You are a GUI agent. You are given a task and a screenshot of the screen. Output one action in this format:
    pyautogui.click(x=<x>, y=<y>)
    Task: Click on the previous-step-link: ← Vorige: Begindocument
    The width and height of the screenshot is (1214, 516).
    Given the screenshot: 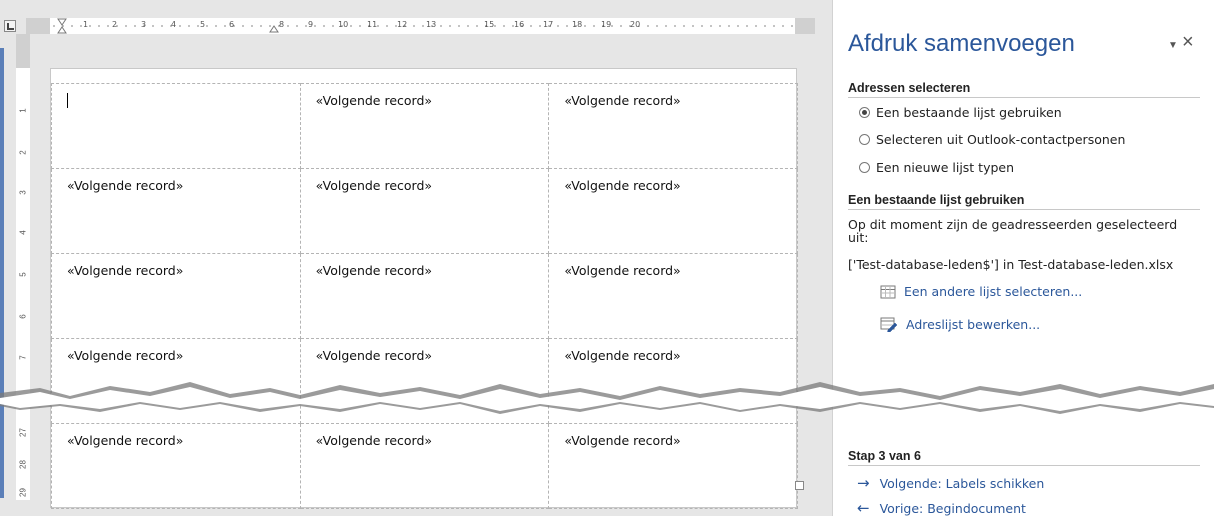 What is the action you would take?
    pyautogui.click(x=941, y=508)
    